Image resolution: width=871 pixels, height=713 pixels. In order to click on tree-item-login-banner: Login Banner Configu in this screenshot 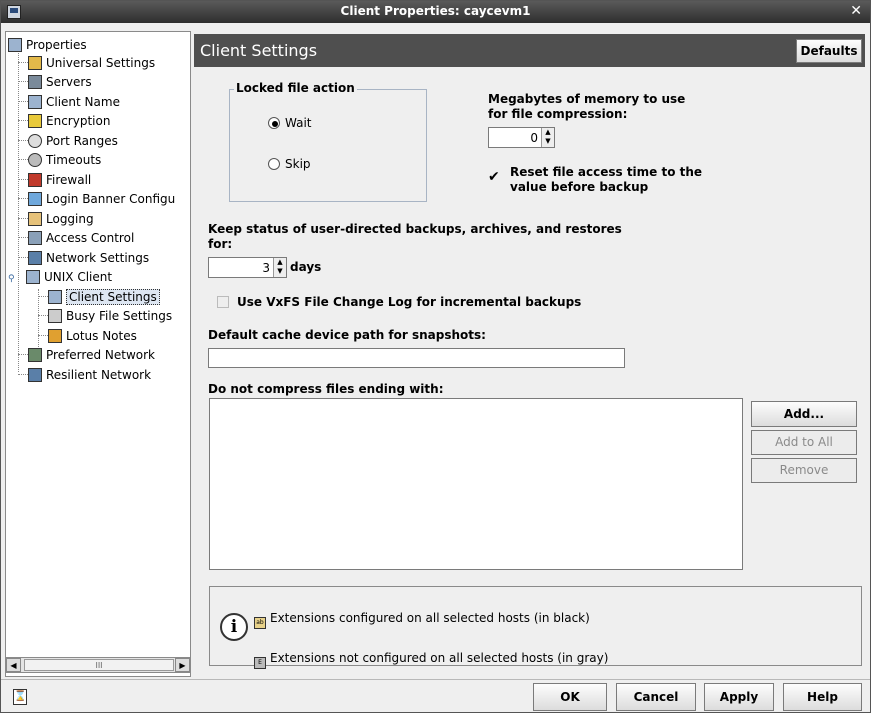, I will do `click(101, 199)`.